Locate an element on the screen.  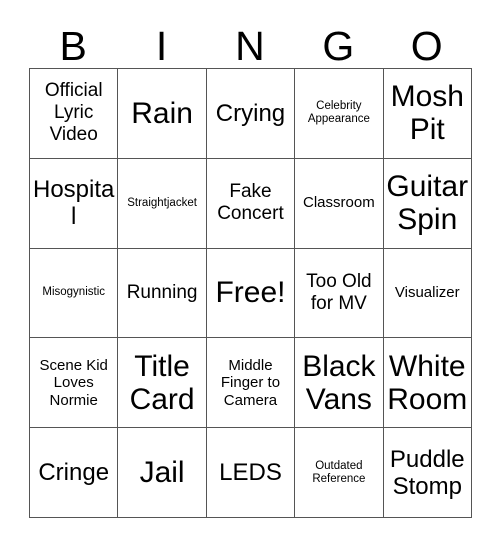
bingo-cell: Black Vans is located at coordinates (339, 383).